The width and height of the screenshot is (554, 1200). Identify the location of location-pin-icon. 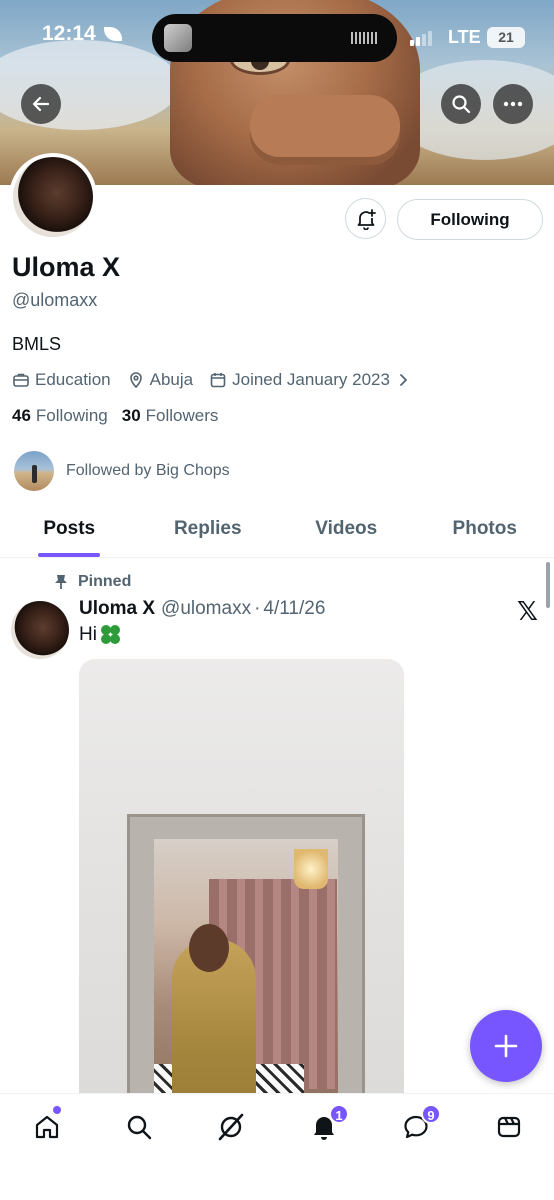
(135, 380).